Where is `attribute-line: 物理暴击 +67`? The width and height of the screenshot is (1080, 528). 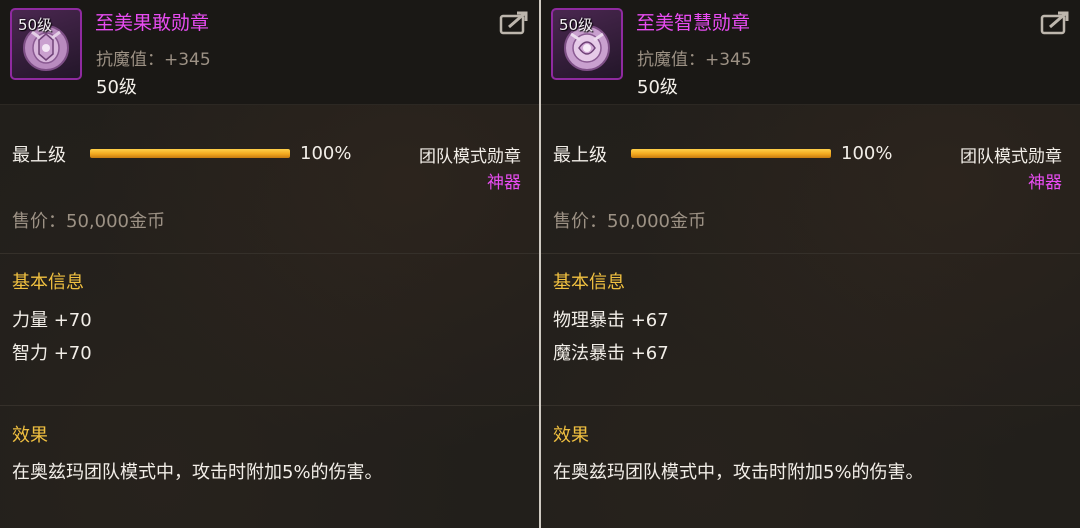
attribute-line: 物理暴击 +67 is located at coordinates (611, 320).